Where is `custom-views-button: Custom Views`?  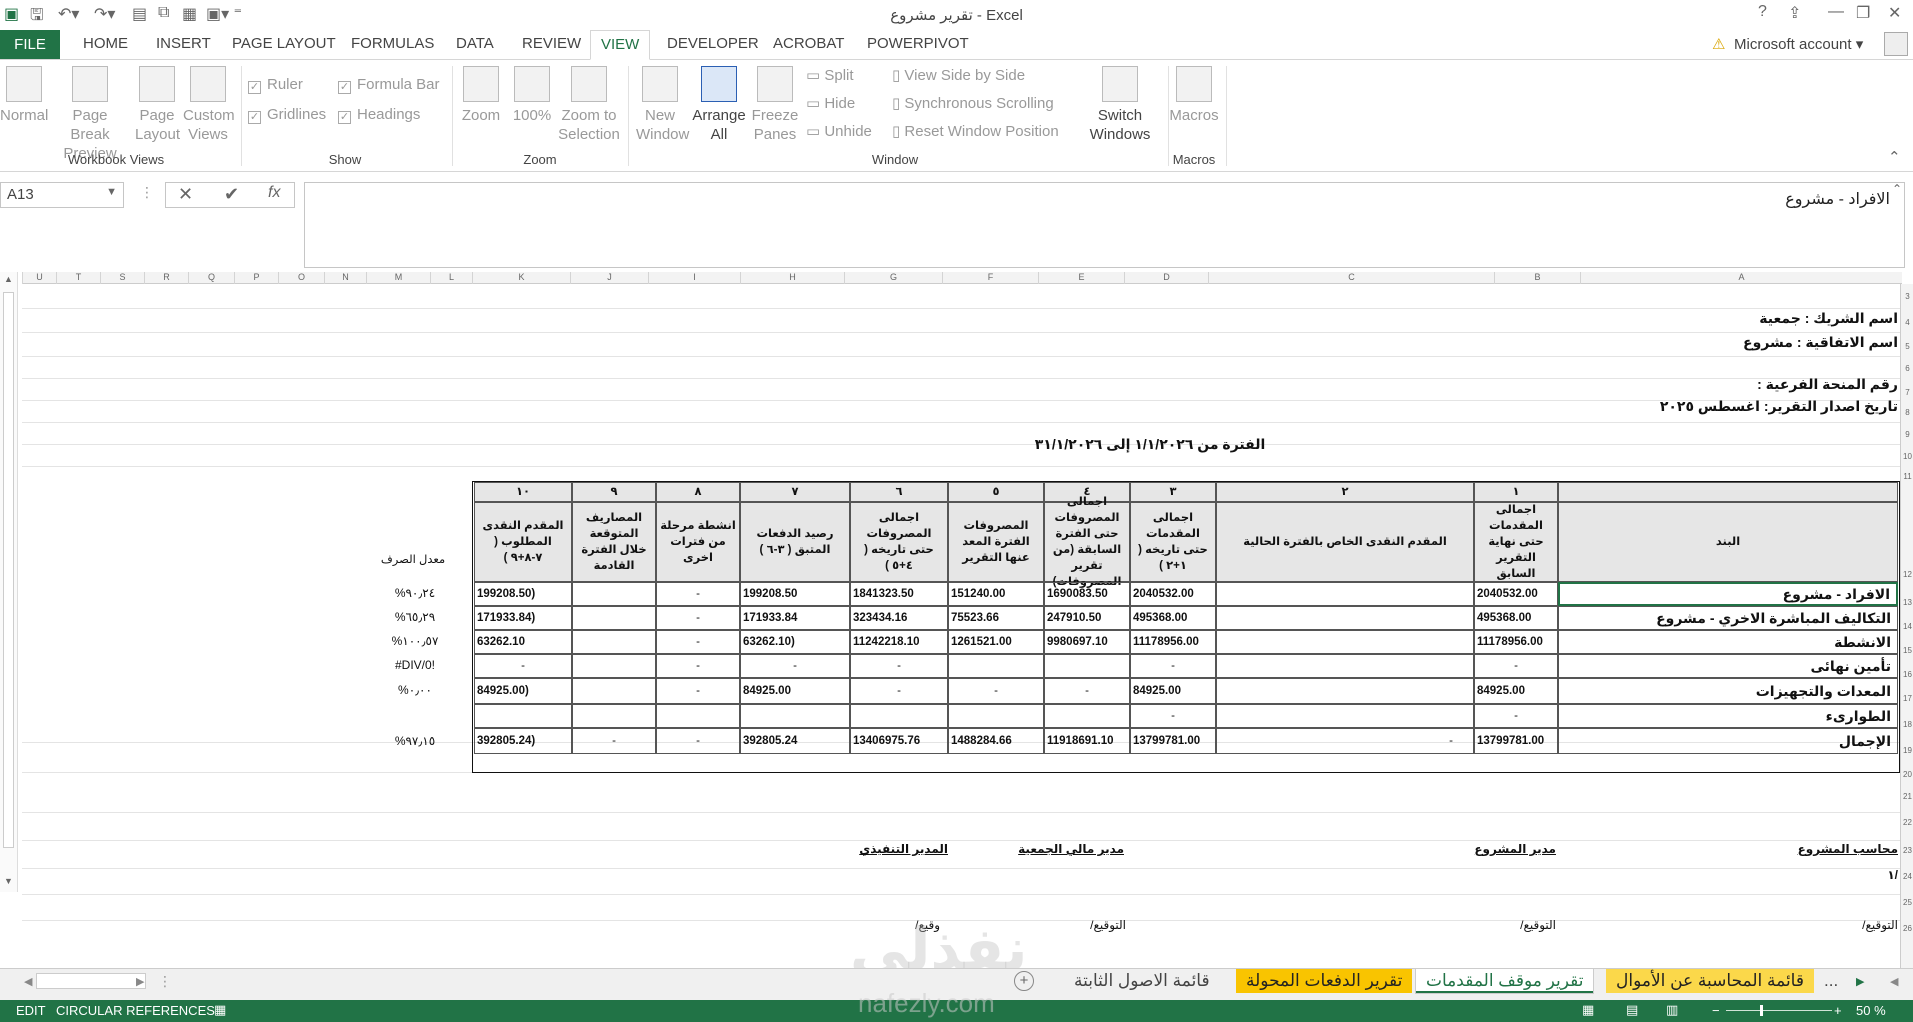
custom-views-button: Custom Views is located at coordinates (209, 105).